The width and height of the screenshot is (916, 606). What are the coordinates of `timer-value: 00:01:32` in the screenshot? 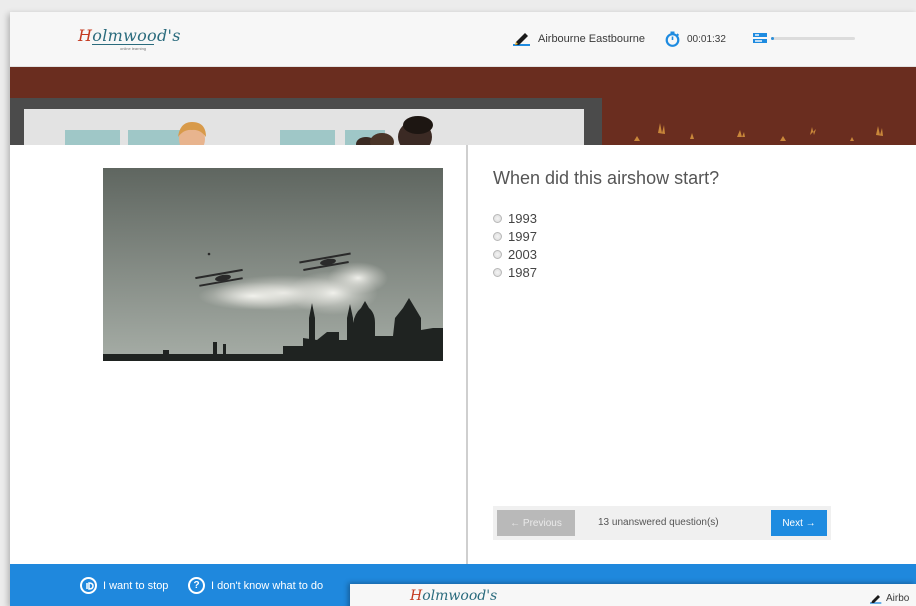 It's located at (706, 39).